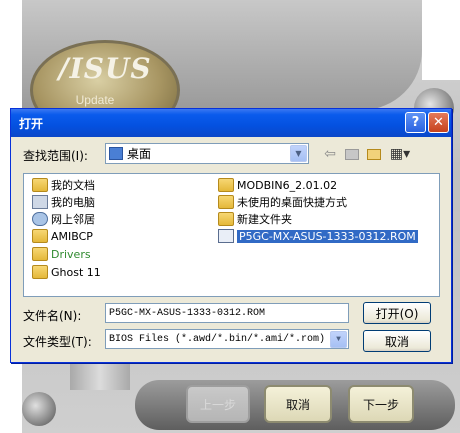 This screenshot has width=460, height=433. What do you see at coordinates (374, 154) in the screenshot?
I see `new-folder-icon` at bounding box center [374, 154].